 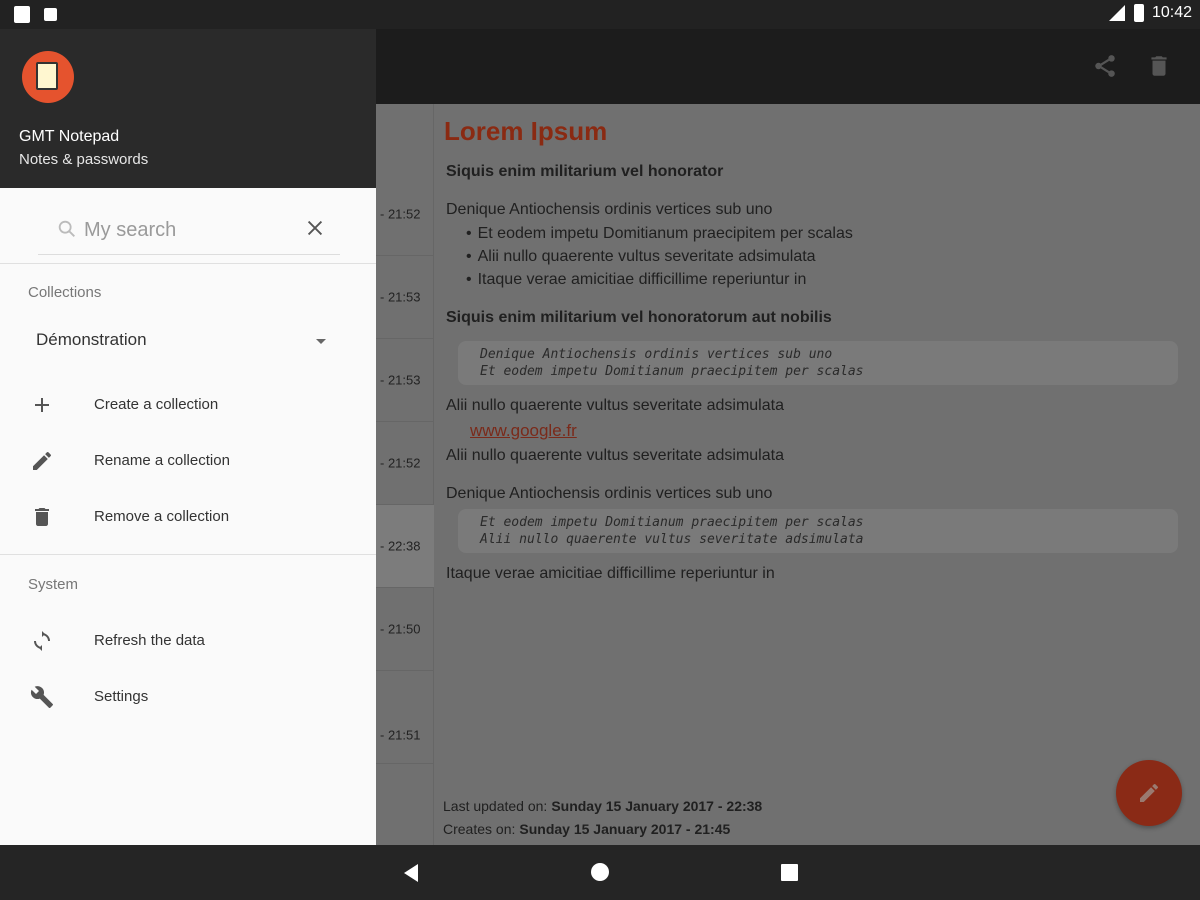 I want to click on last-updated-value: Sunday 15 January 2017 - 22:38, so click(x=657, y=806).